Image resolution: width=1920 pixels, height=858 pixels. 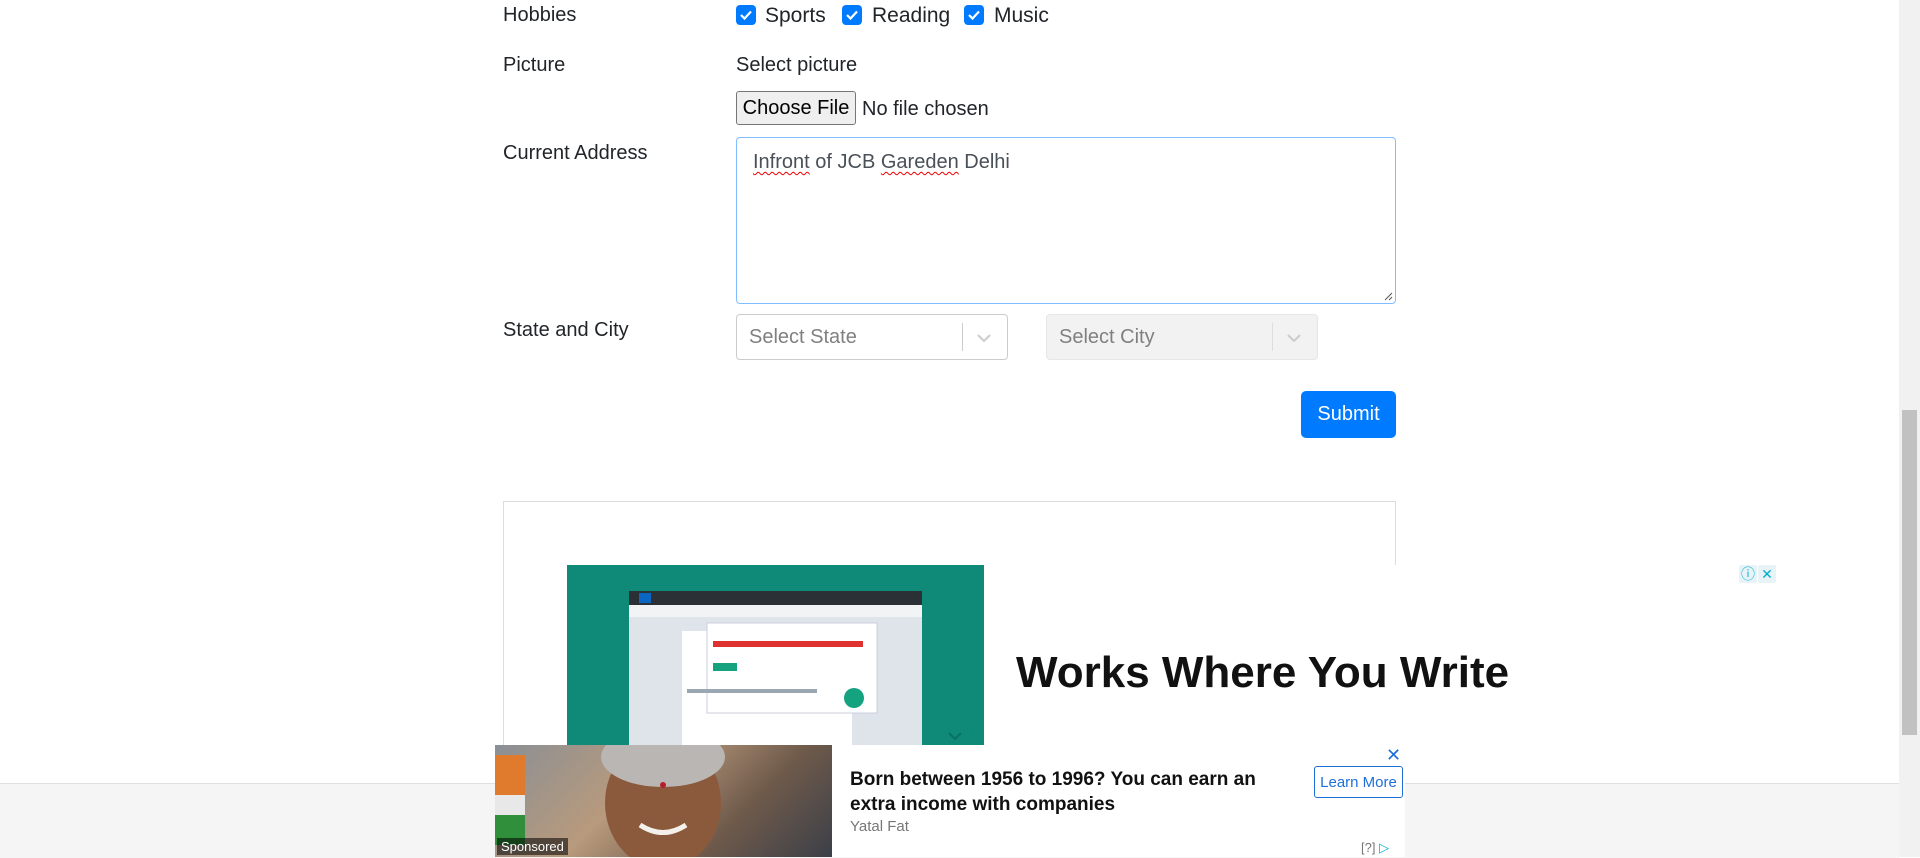 What do you see at coordinates (781, 162) in the screenshot?
I see `address-word: Infront` at bounding box center [781, 162].